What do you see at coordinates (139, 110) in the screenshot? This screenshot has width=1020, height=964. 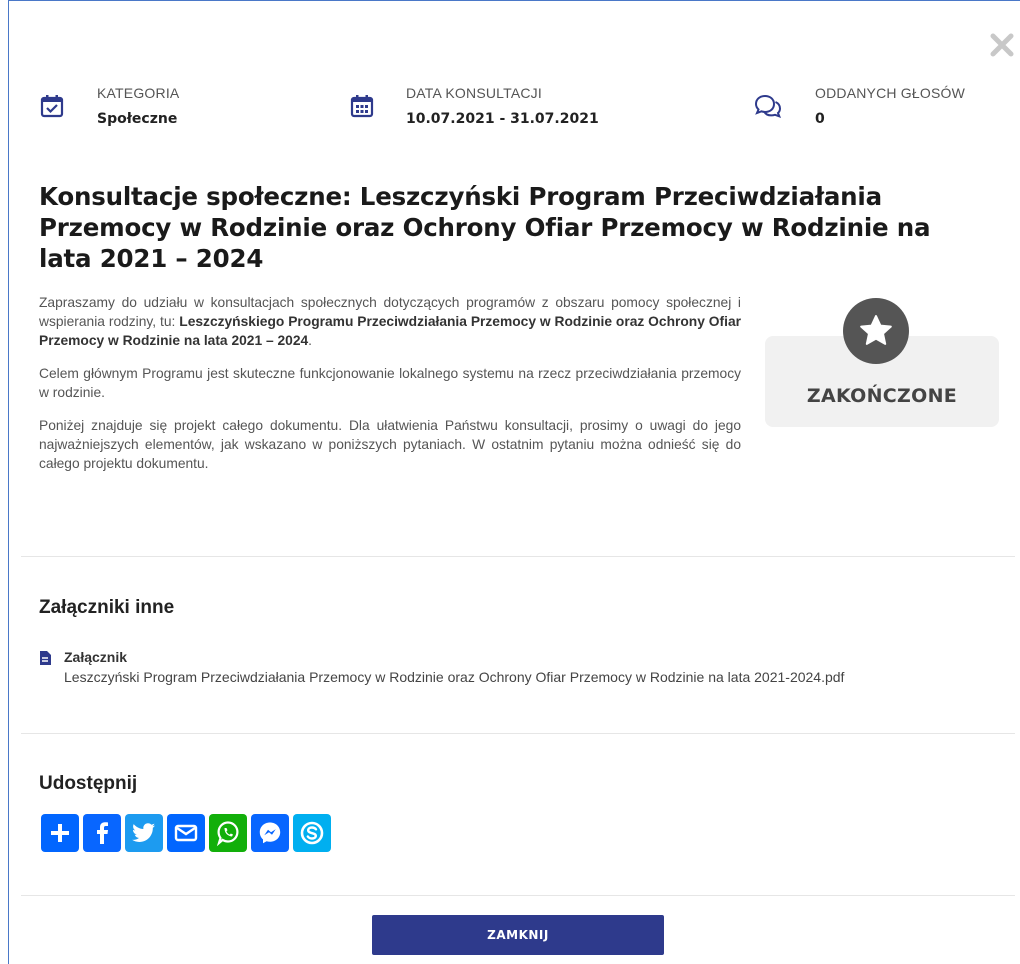 I see `meta-category: KATEGORIA Społeczne` at bounding box center [139, 110].